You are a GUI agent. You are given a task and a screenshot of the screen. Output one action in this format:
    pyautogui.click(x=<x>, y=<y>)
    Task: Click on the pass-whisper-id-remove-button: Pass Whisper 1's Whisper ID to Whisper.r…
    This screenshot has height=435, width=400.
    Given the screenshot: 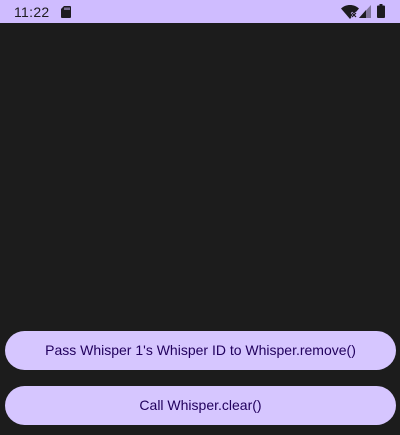 What is the action you would take?
    pyautogui.click(x=200, y=350)
    